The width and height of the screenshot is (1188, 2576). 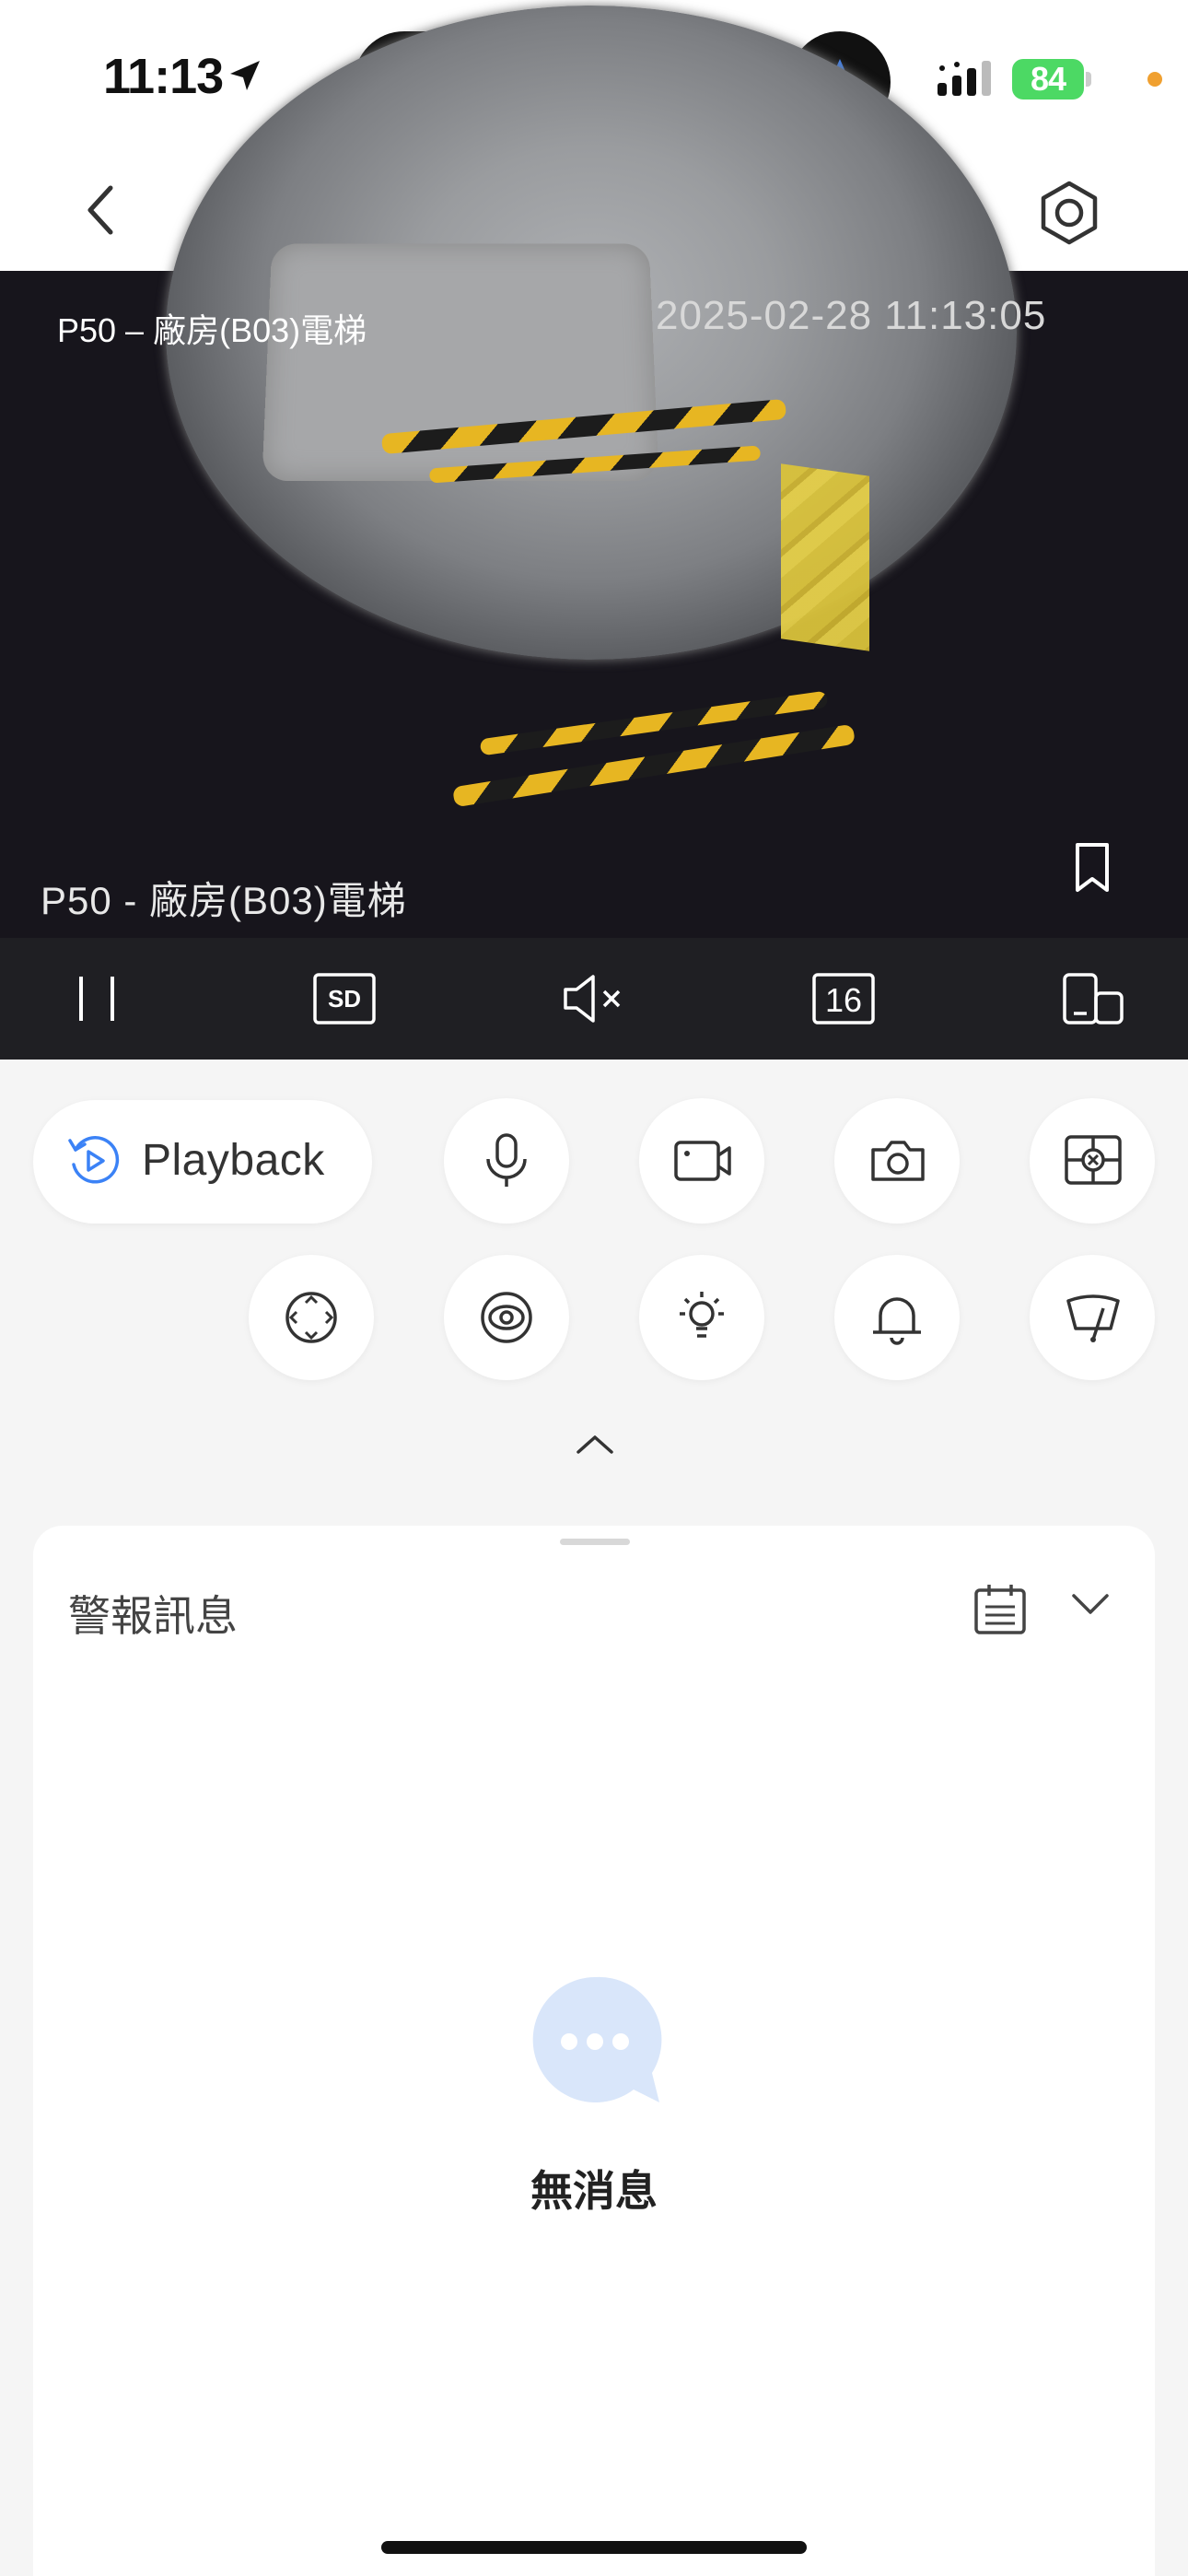 I want to click on wiper-button, so click(x=1092, y=1317).